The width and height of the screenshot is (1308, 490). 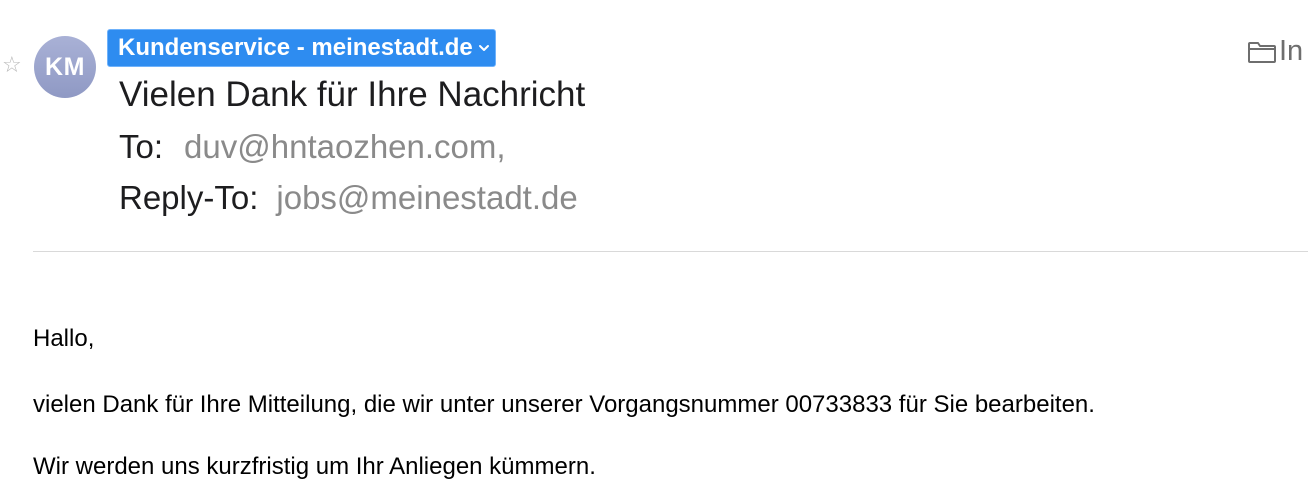 I want to click on header-divider, so click(x=670, y=251).